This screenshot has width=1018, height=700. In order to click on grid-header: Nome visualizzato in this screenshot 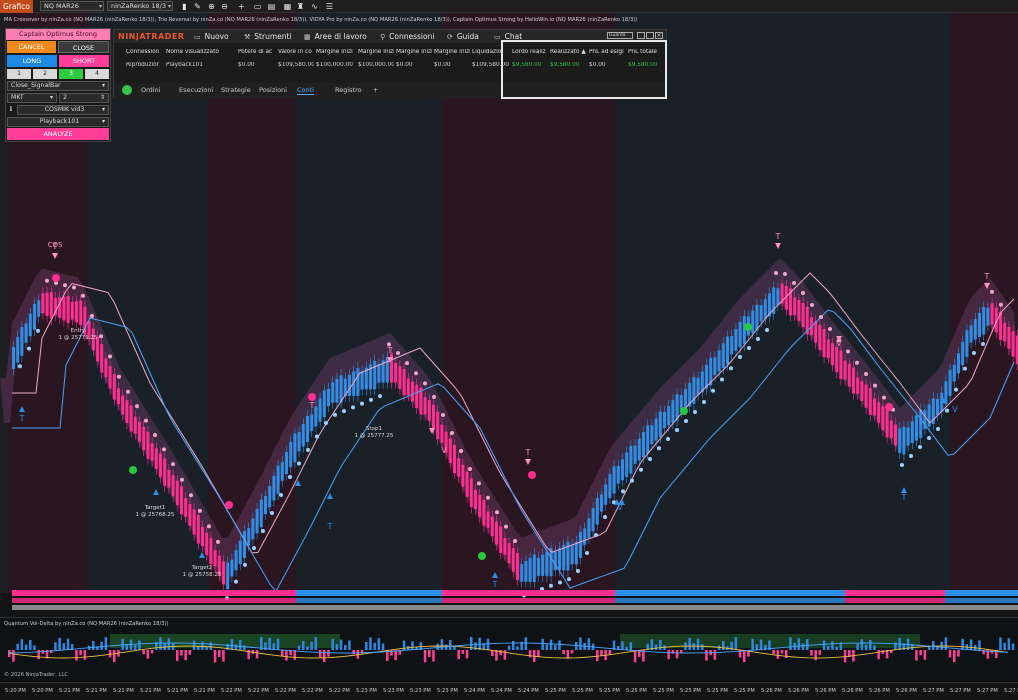, I will do `click(201, 52)`.